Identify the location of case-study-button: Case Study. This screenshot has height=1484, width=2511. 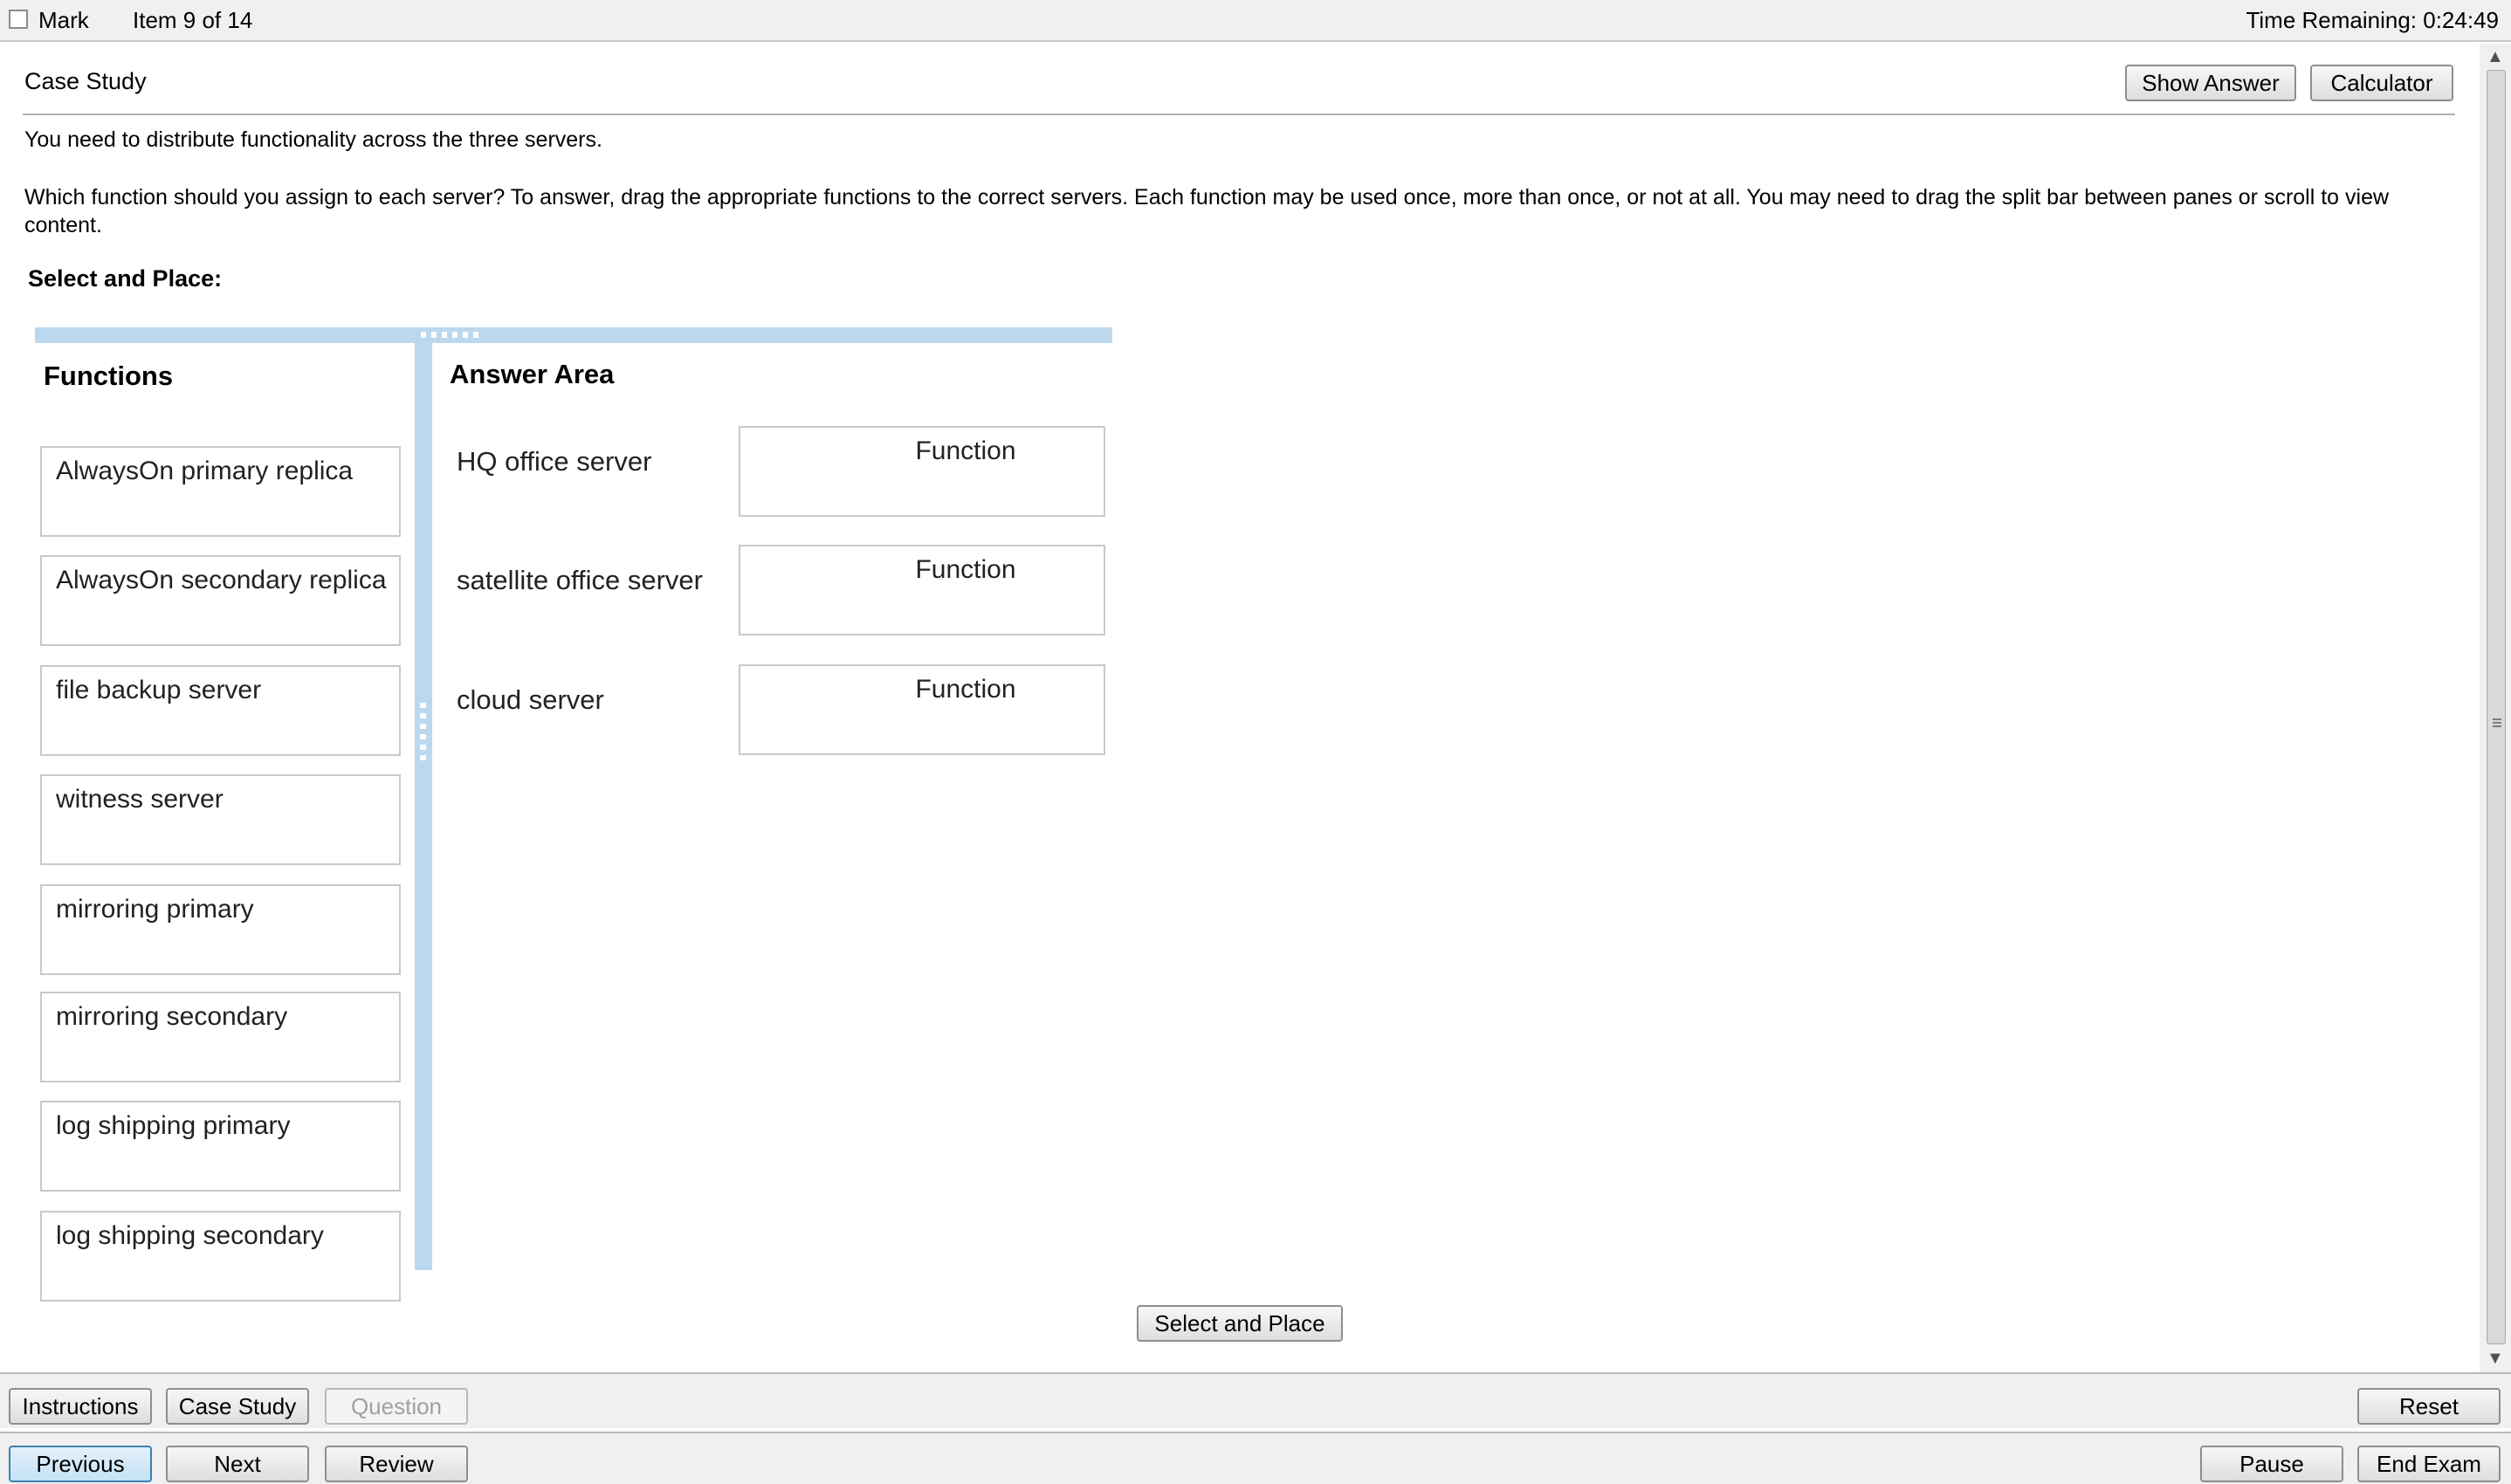
(237, 1407).